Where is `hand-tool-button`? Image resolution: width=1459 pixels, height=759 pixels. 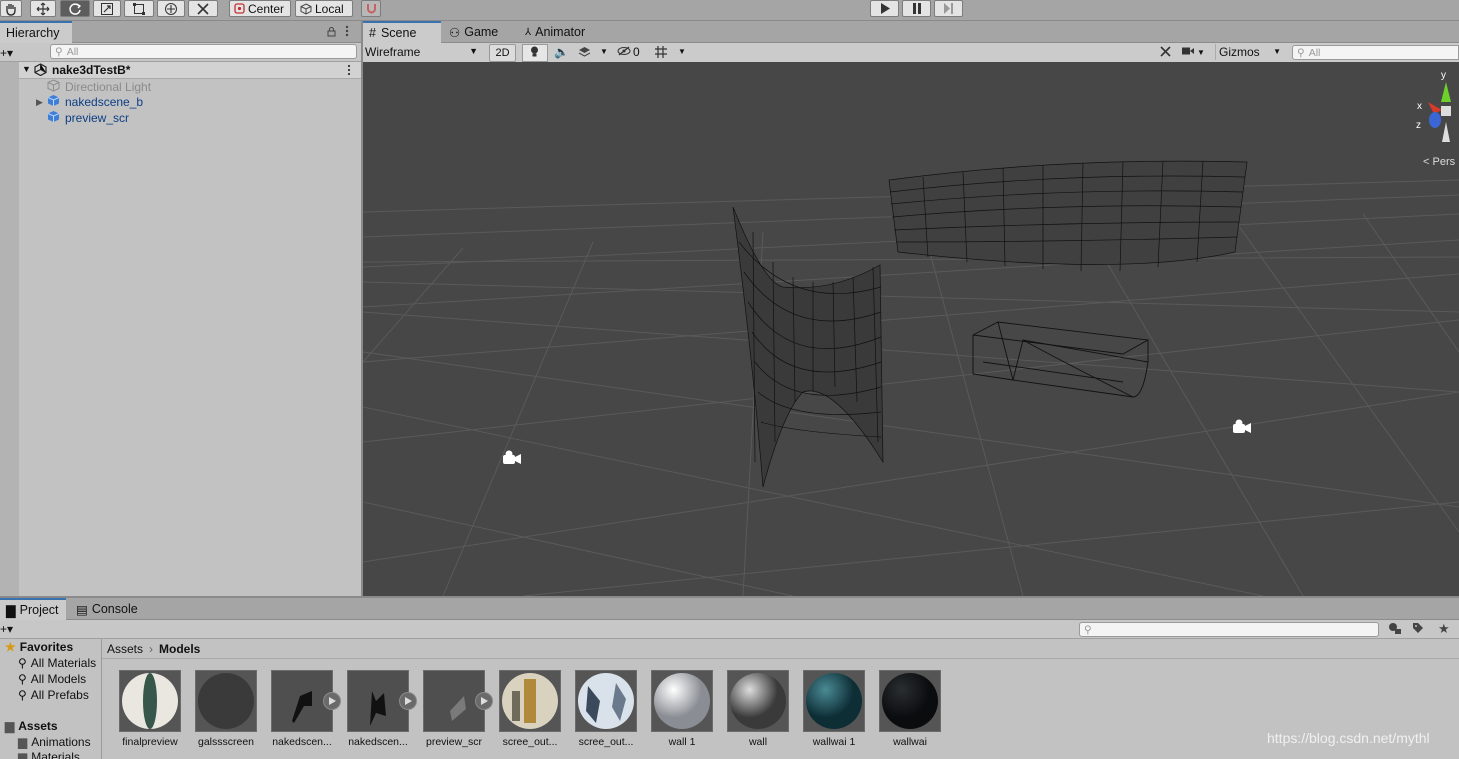
hand-tool-button is located at coordinates (11, 8).